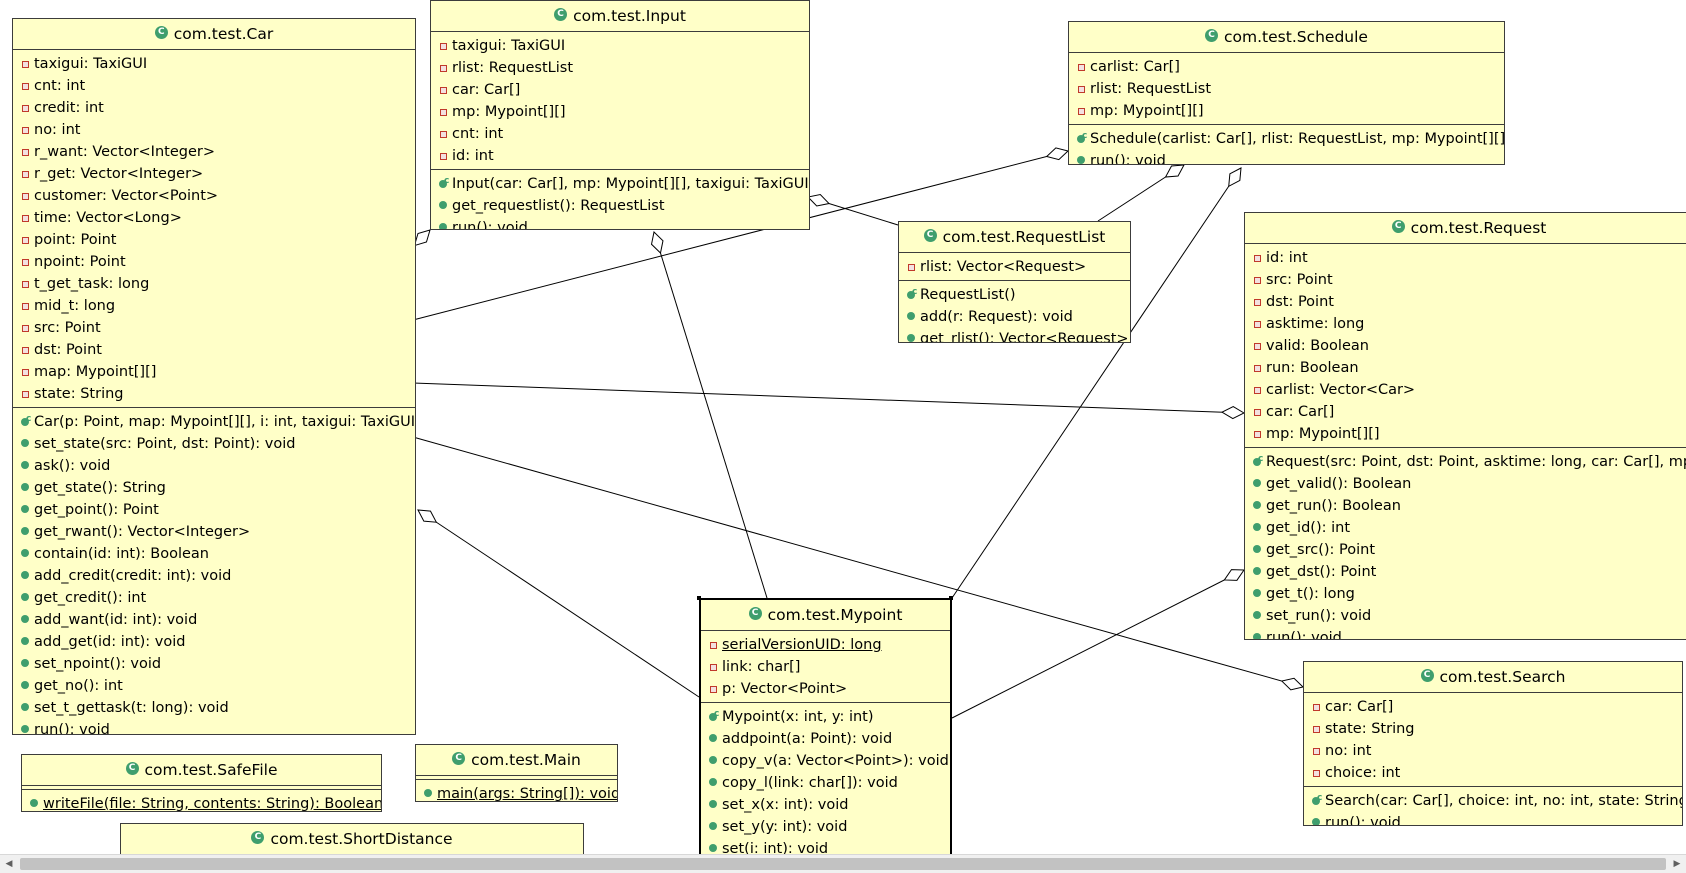 Image resolution: width=1686 pixels, height=873 pixels. I want to click on class-header: Ccom.test.Main, so click(516, 760).